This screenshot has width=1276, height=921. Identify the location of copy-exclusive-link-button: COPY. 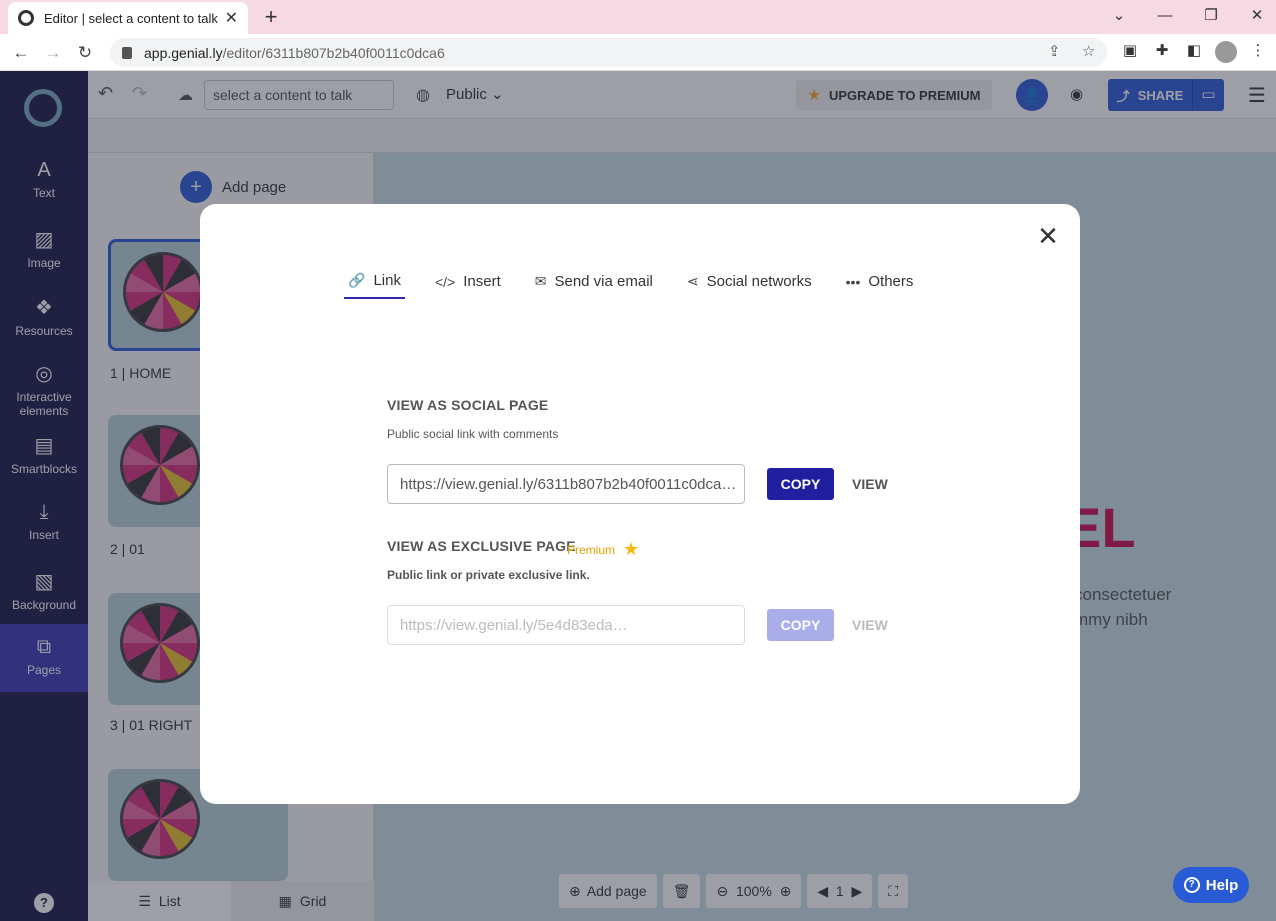
(800, 625).